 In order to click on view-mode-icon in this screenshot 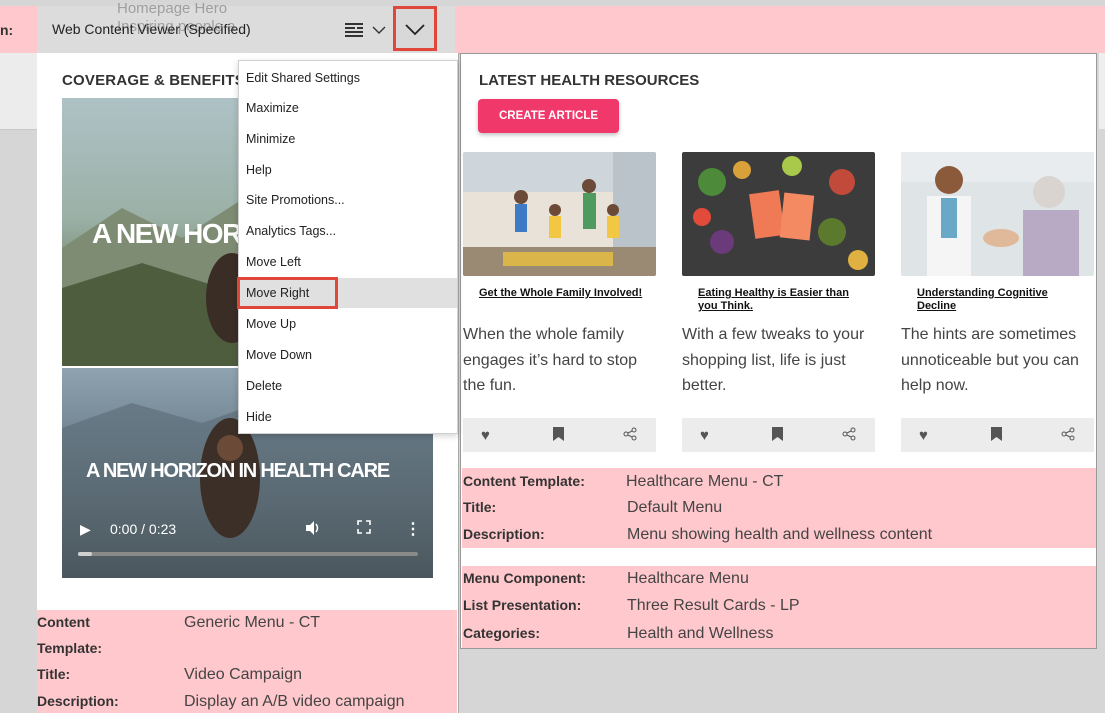, I will do `click(355, 32)`.